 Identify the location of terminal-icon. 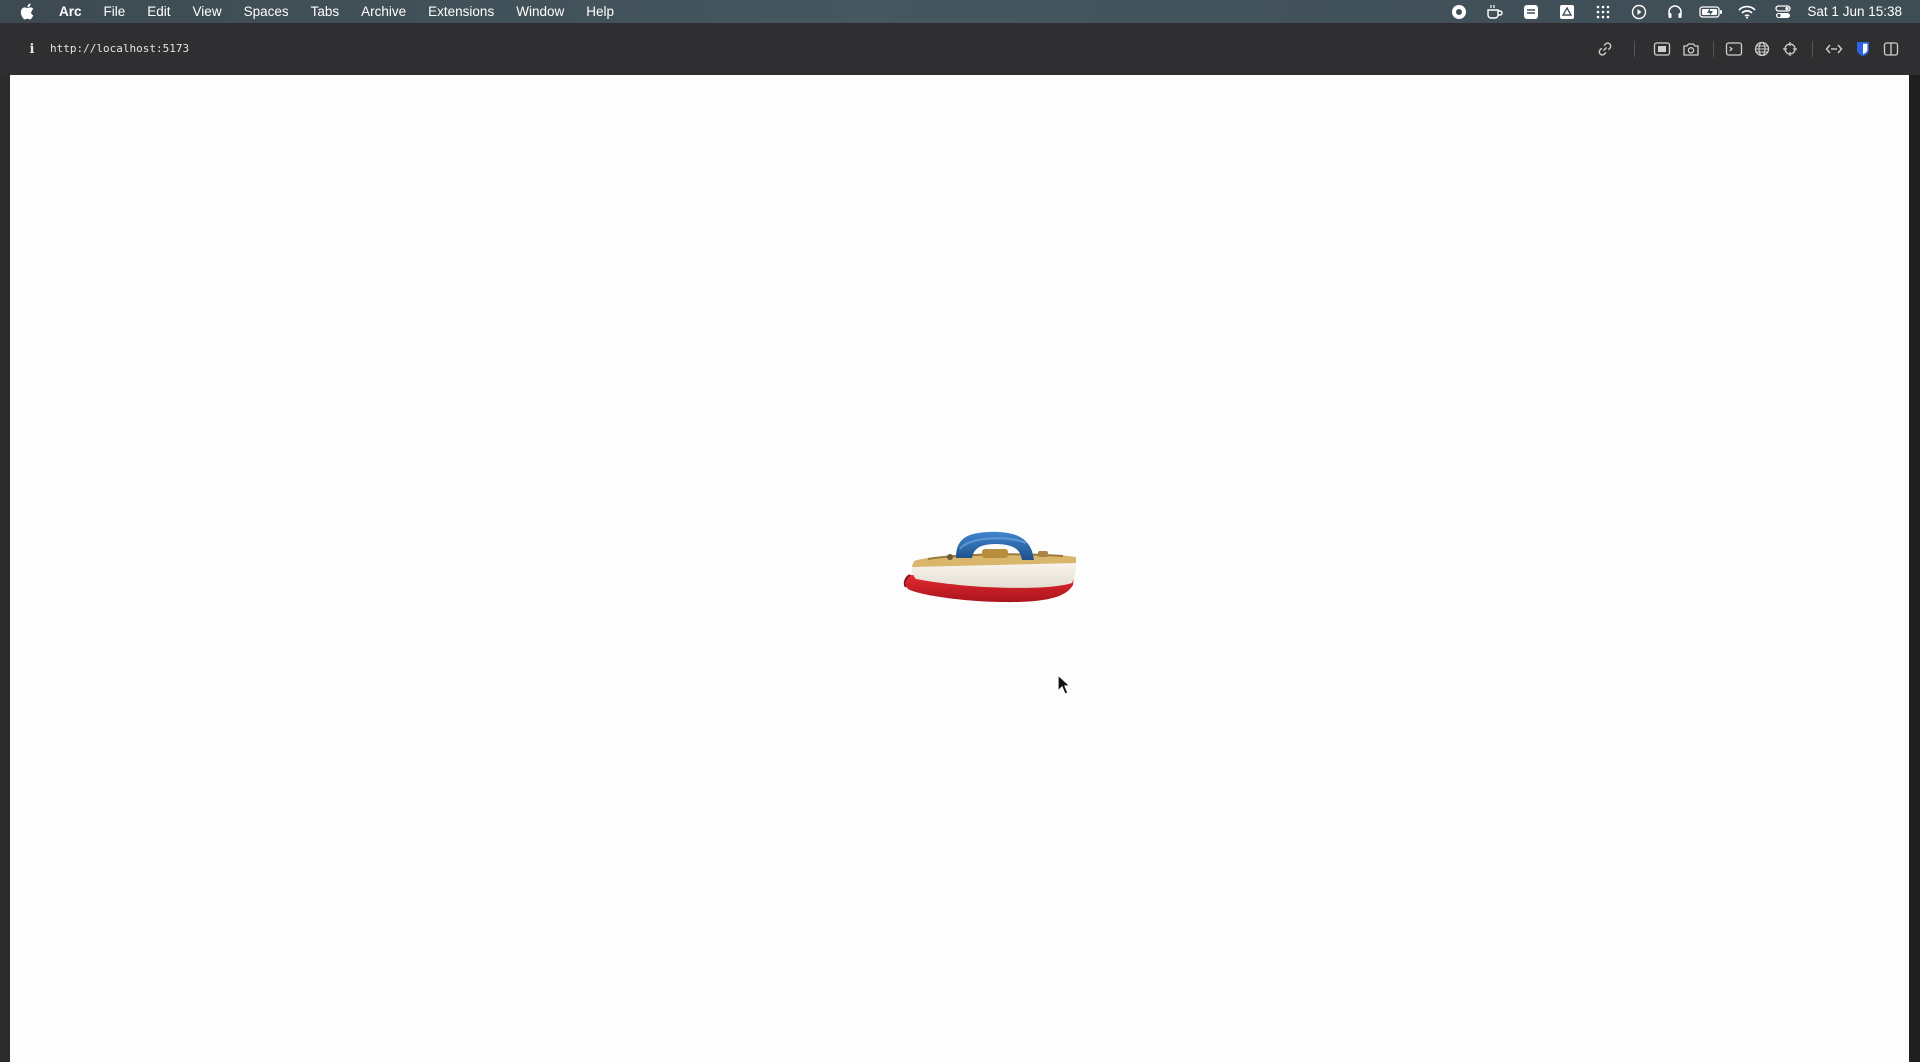
(1734, 49).